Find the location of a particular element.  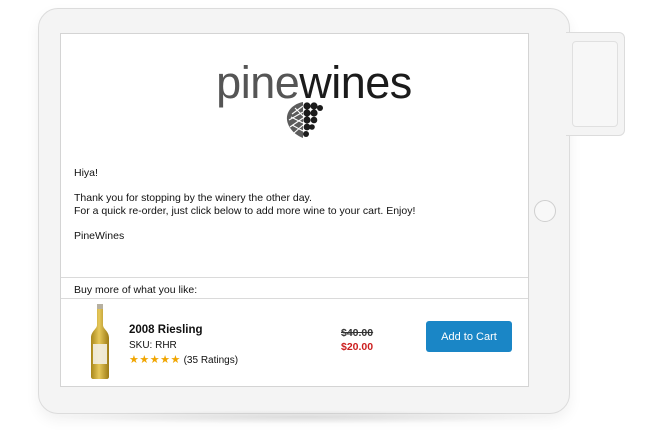

home-button is located at coordinates (545, 211).